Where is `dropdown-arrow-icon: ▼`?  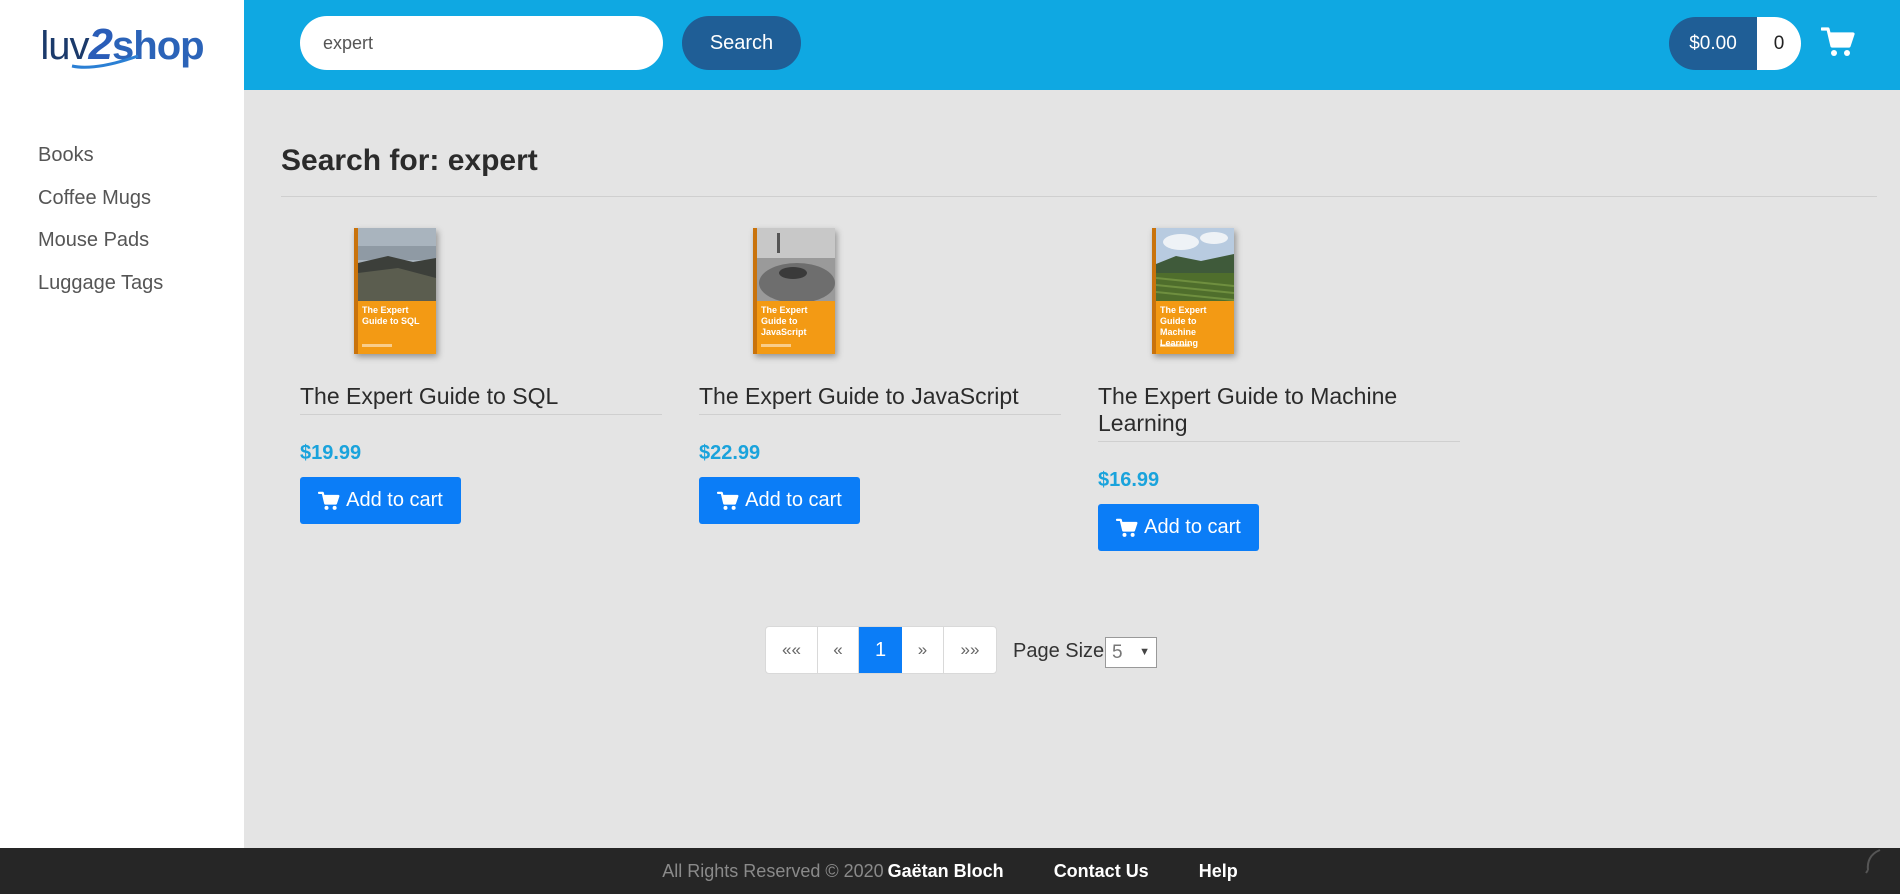
dropdown-arrow-icon: ▼ is located at coordinates (1144, 652).